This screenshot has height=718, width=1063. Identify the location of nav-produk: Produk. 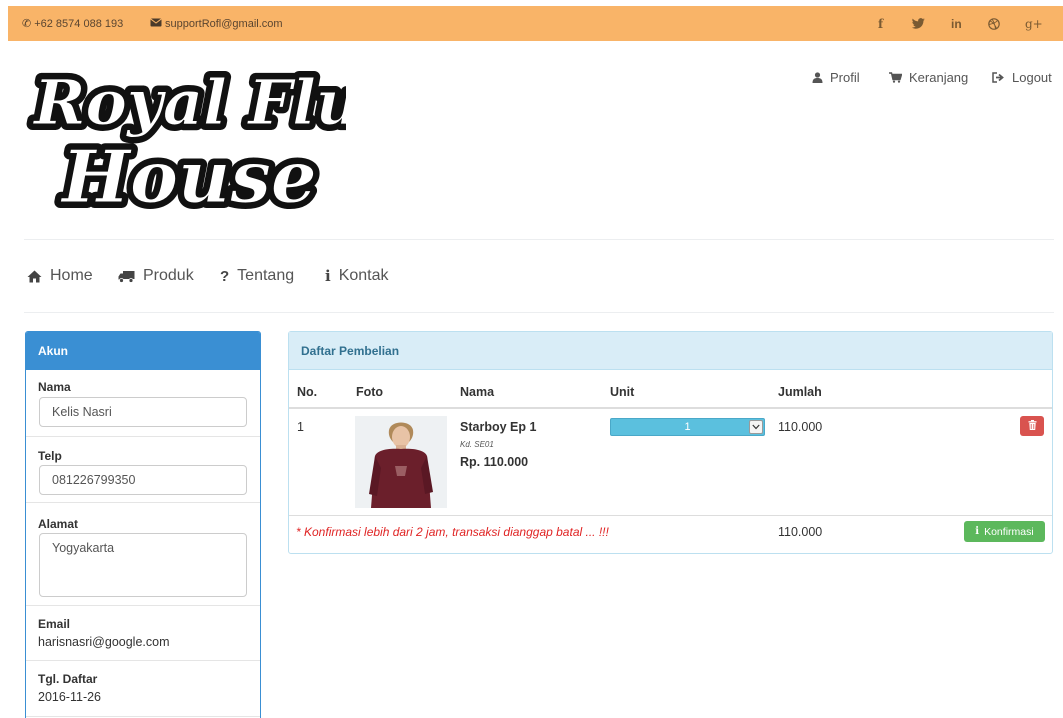
(156, 276).